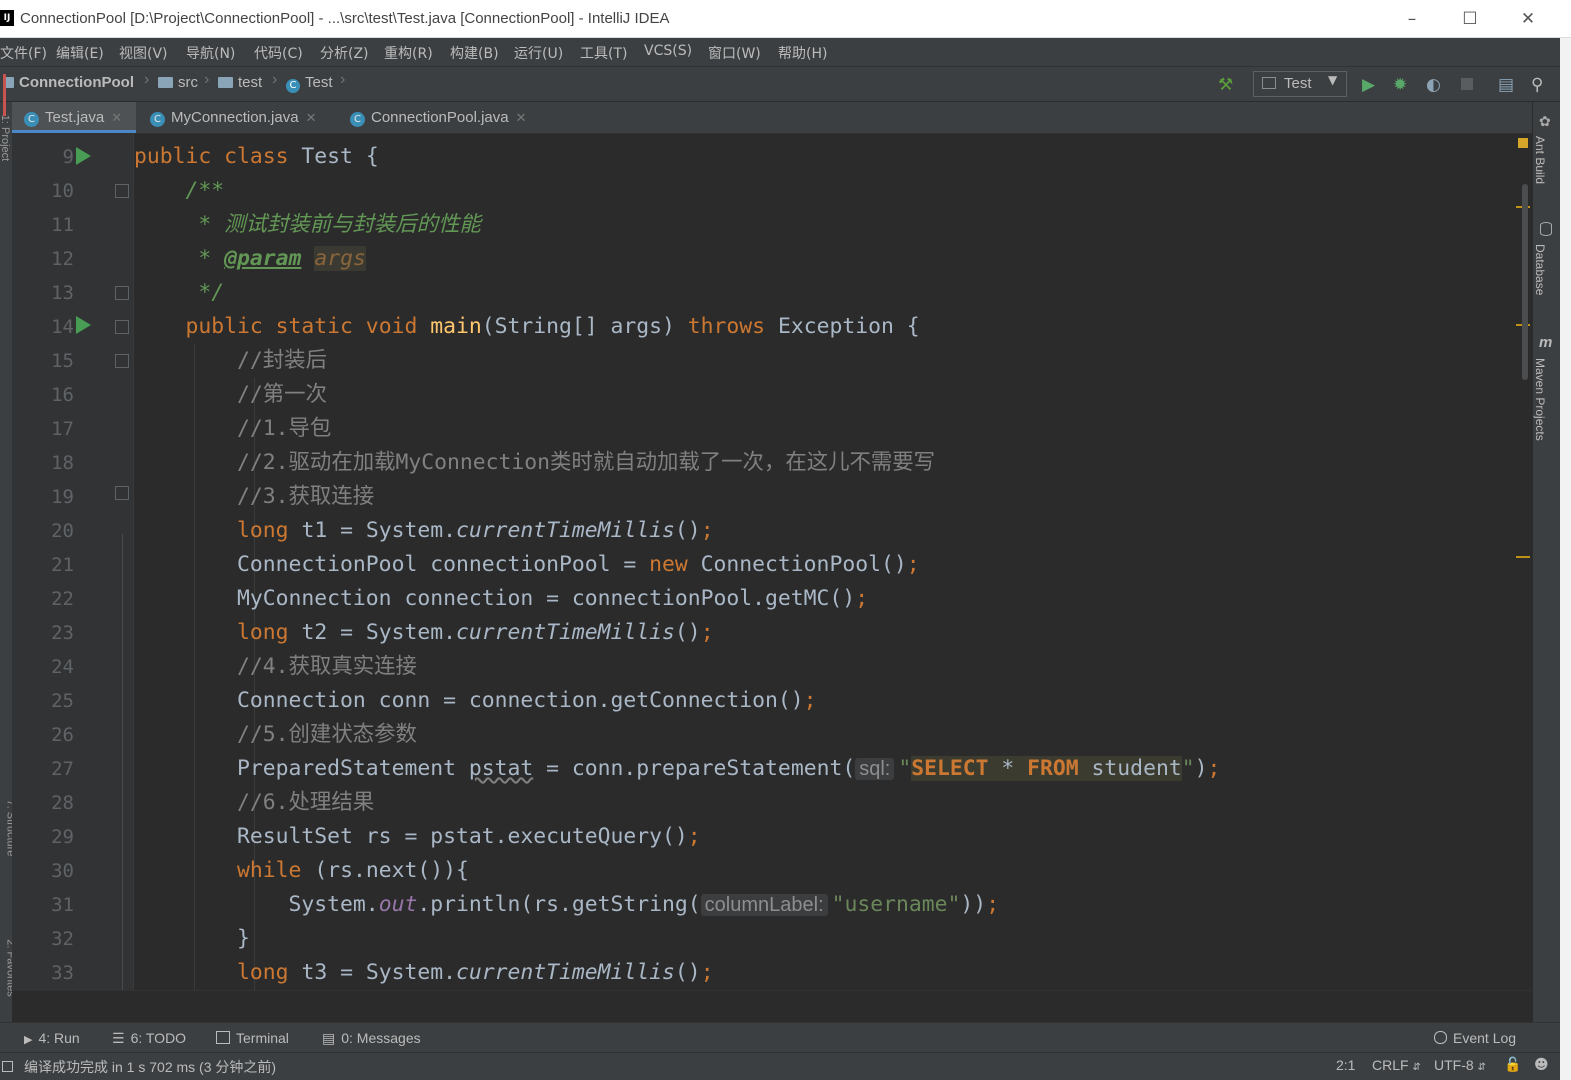 The width and height of the screenshot is (1571, 1080). I want to click on search-icon: ⚲, so click(1537, 85).